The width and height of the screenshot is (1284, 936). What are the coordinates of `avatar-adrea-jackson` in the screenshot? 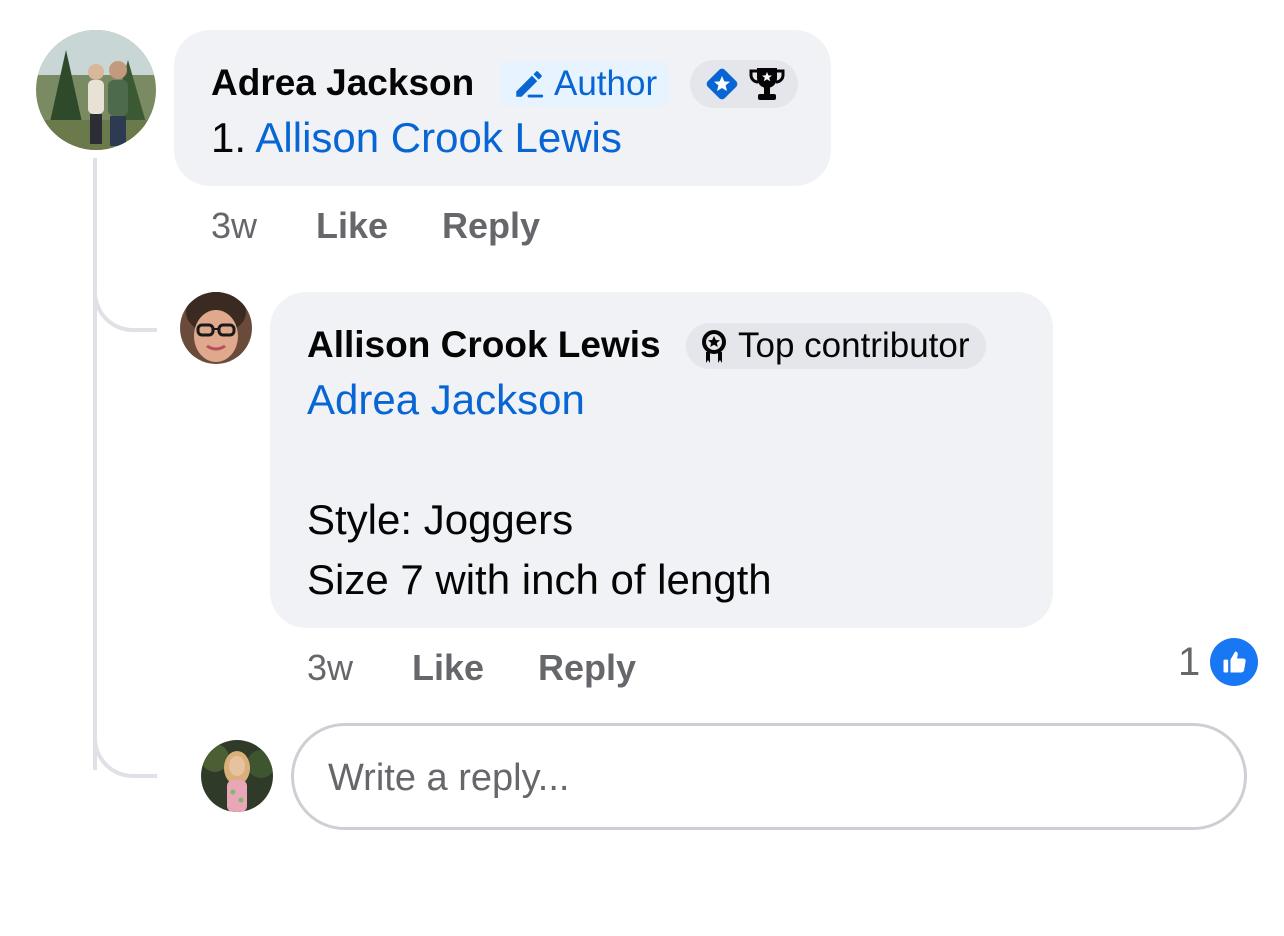 It's located at (96, 90).